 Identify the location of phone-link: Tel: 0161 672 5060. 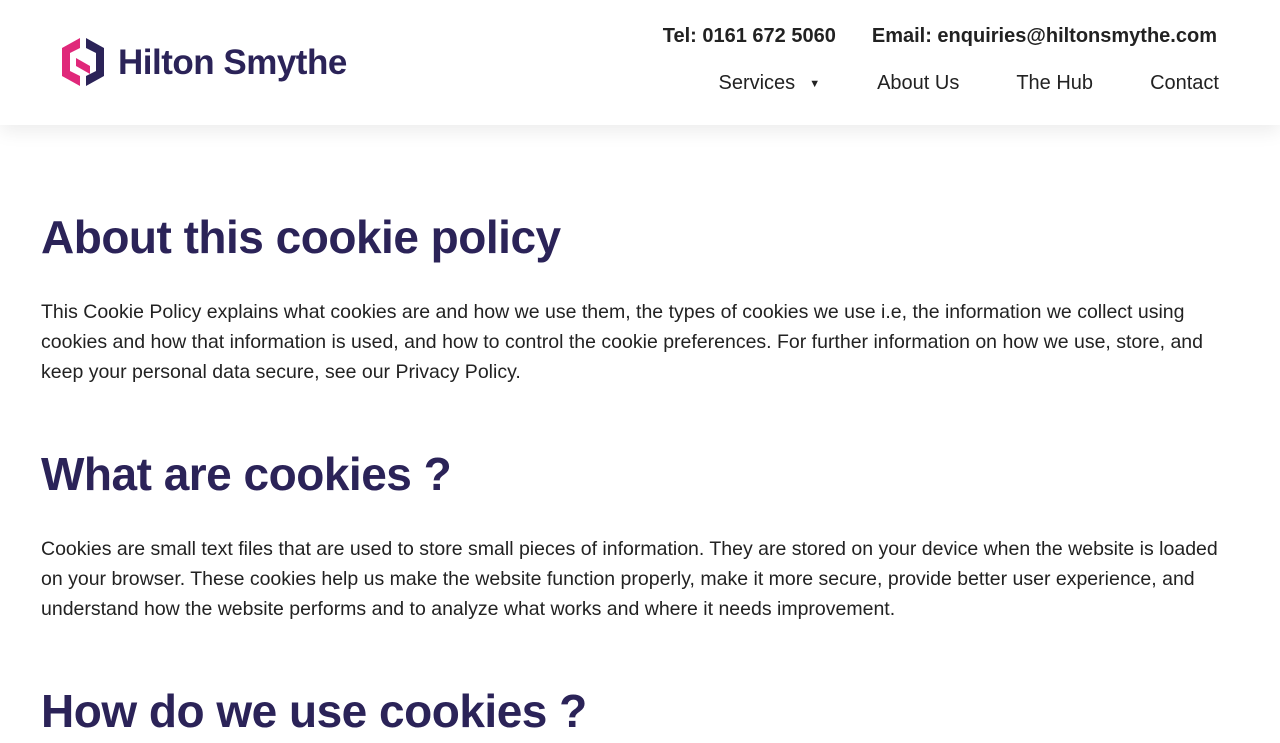
(749, 36).